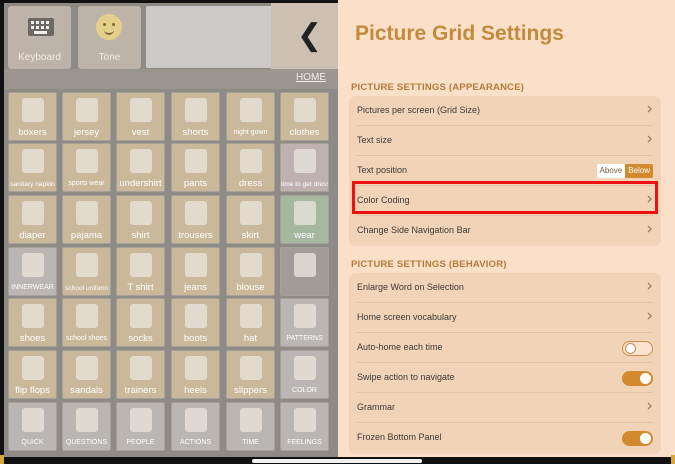 Image resolution: width=675 pixels, height=464 pixels. What do you see at coordinates (505, 288) in the screenshot?
I see `setting-row: Enlarge Word on Selection ›` at bounding box center [505, 288].